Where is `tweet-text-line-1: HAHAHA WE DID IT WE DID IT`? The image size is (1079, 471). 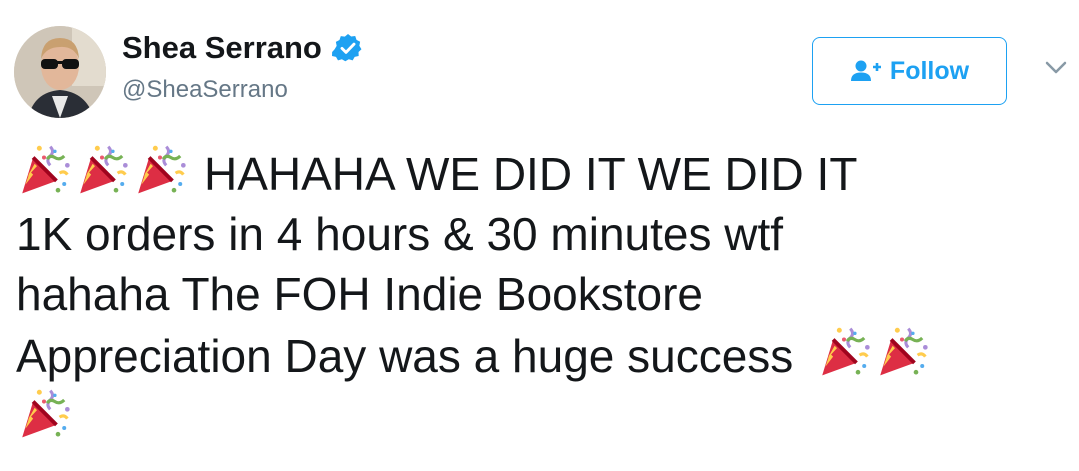 tweet-text-line-1: HAHAHA WE DID IT WE DID IT is located at coordinates (531, 174).